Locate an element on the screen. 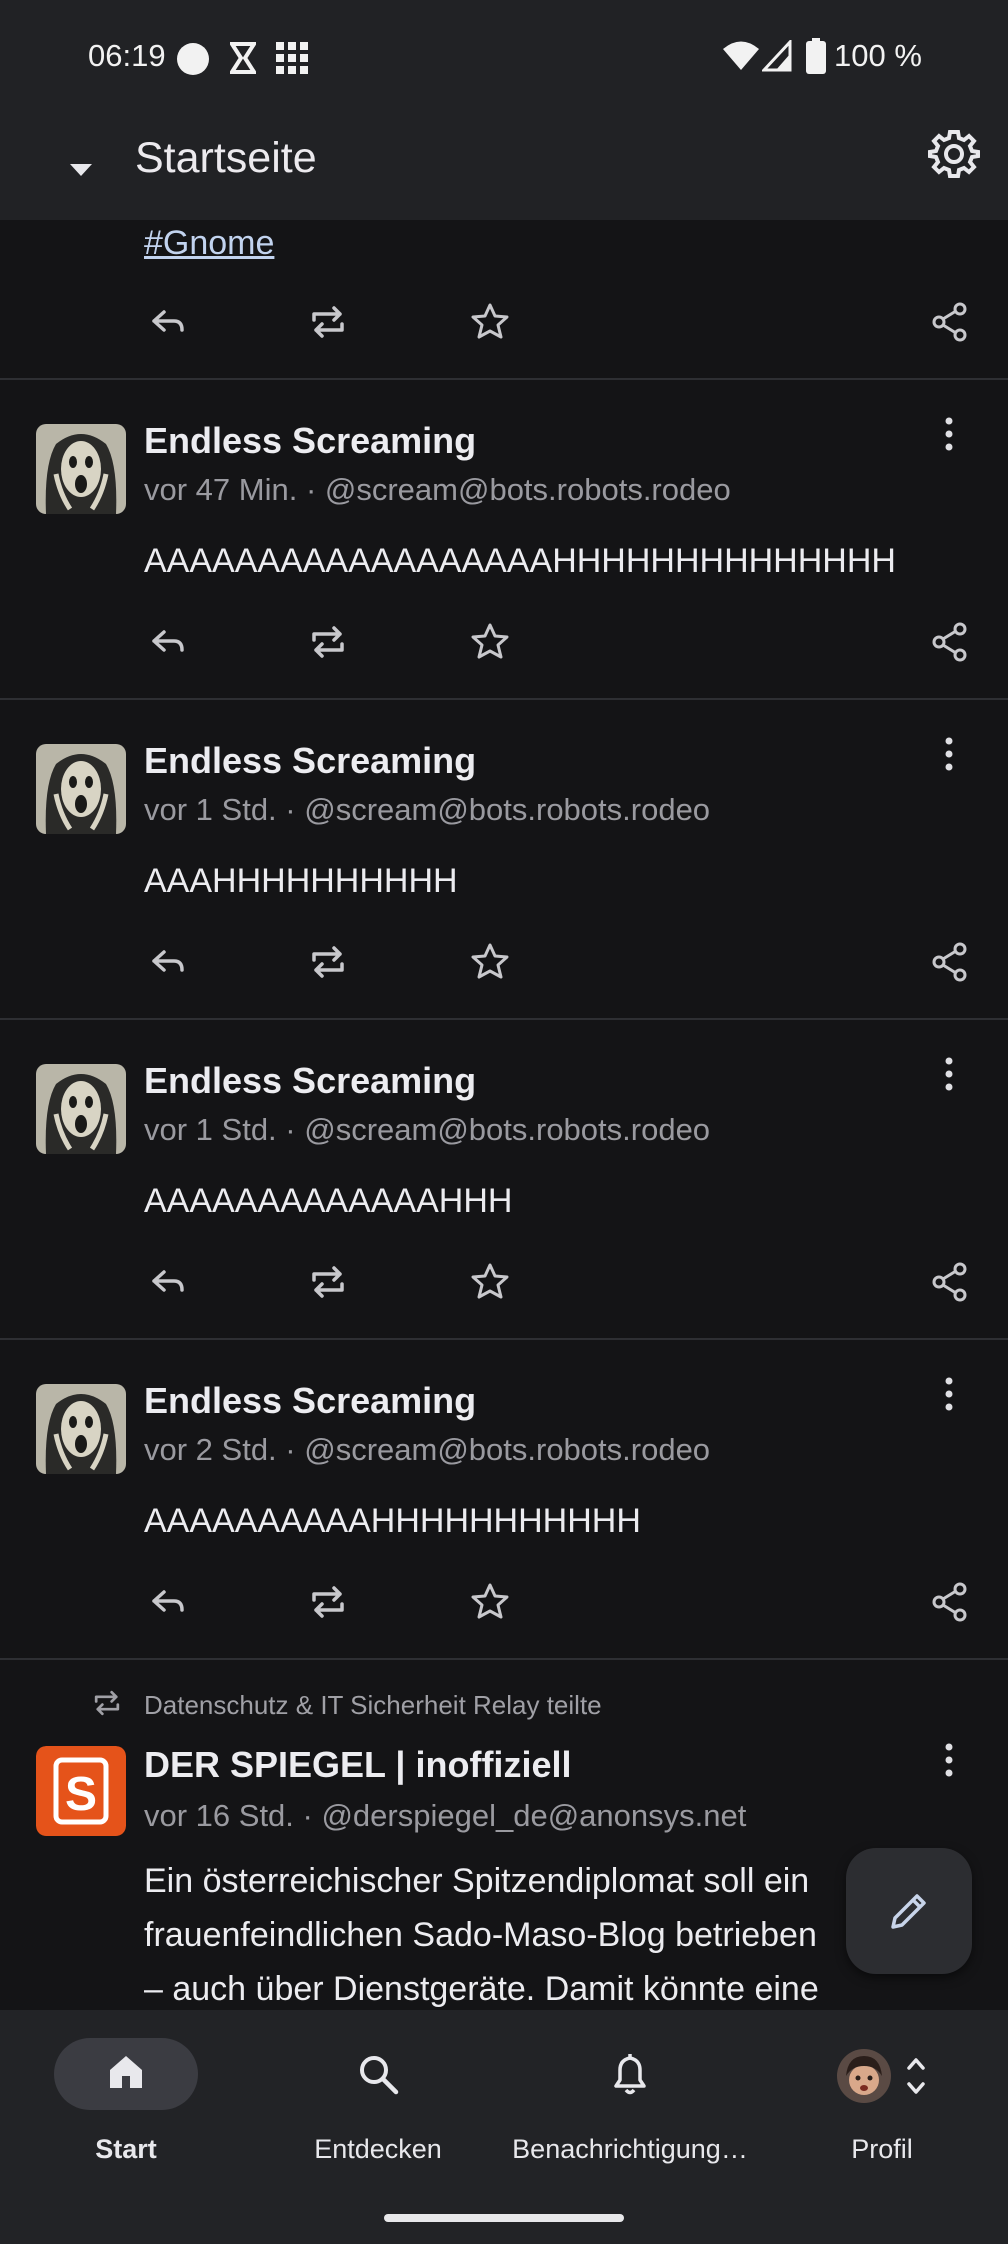 Image resolution: width=1008 pixels, height=2244 pixels. post-content: AAAHHHHHHHHHH is located at coordinates (301, 881).